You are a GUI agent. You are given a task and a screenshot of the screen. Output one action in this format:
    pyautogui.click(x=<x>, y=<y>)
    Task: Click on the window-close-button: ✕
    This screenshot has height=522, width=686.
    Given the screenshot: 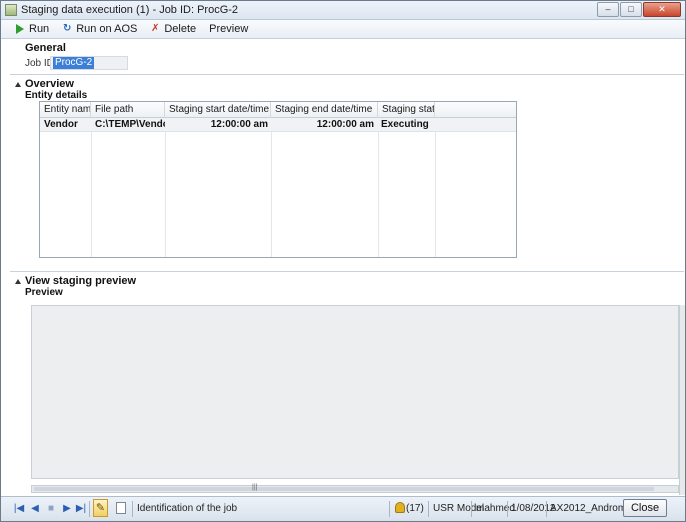 What is the action you would take?
    pyautogui.click(x=662, y=9)
    